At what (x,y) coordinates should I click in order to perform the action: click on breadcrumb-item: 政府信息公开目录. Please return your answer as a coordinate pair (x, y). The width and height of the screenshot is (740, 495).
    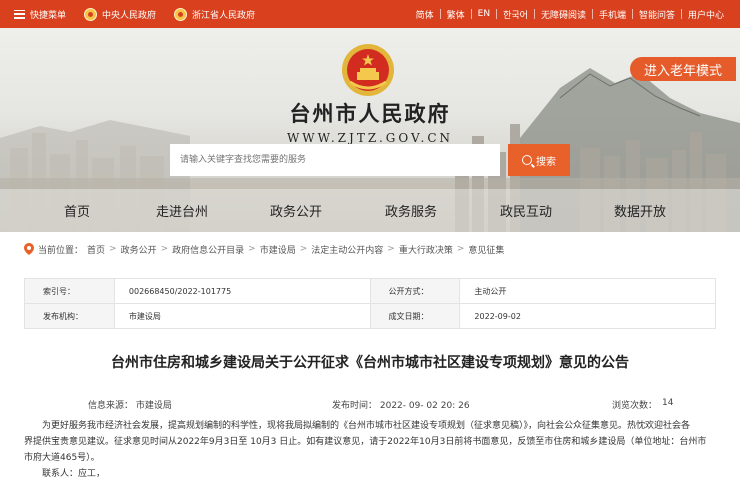
    Looking at the image, I should click on (208, 249).